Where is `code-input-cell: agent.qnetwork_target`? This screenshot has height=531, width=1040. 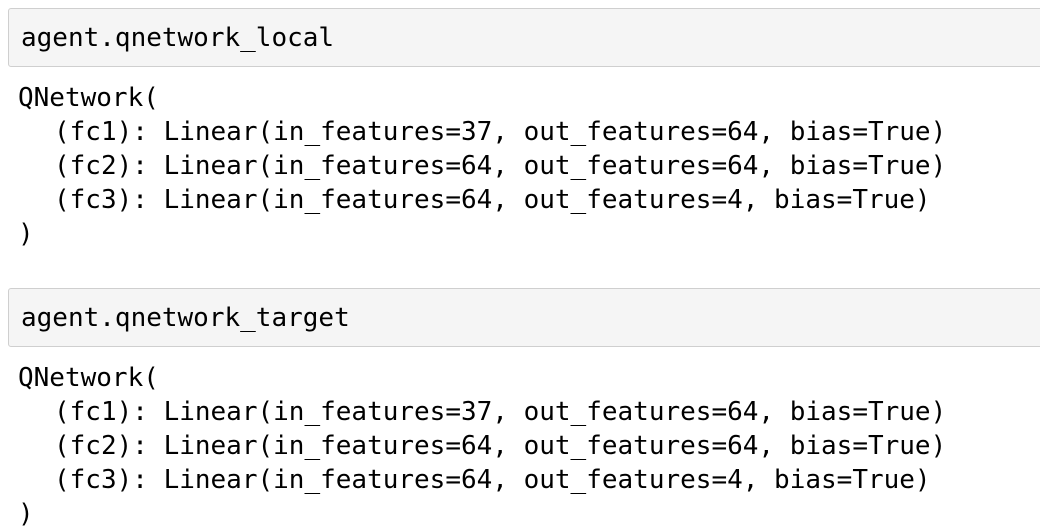
code-input-cell: agent.qnetwork_target is located at coordinates (524, 317).